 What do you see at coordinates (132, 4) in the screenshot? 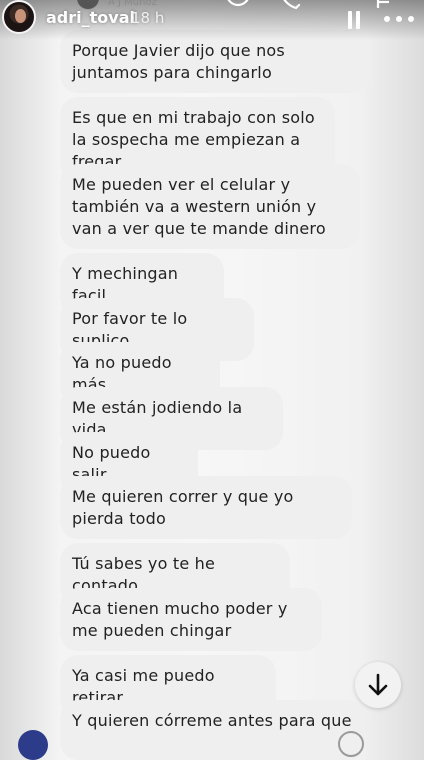
I see `contact-name: A J Munoz` at bounding box center [132, 4].